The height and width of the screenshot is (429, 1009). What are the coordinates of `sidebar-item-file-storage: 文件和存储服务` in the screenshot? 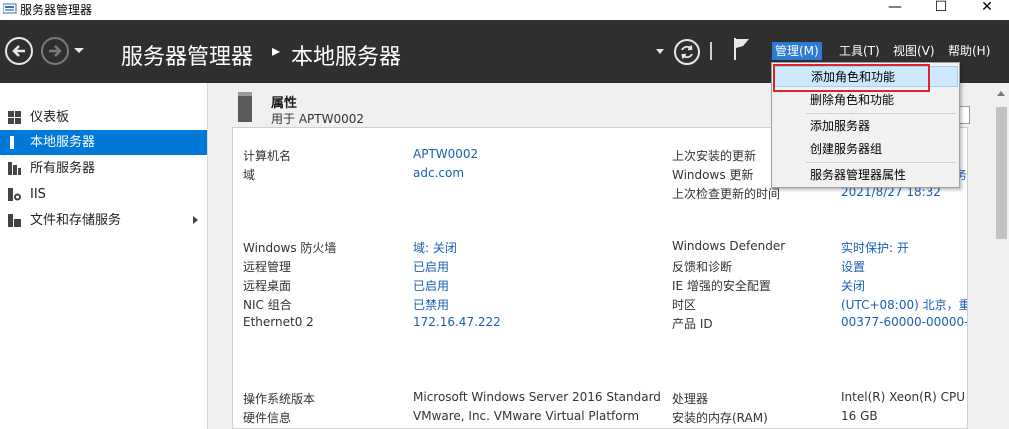 It's located at (103, 220).